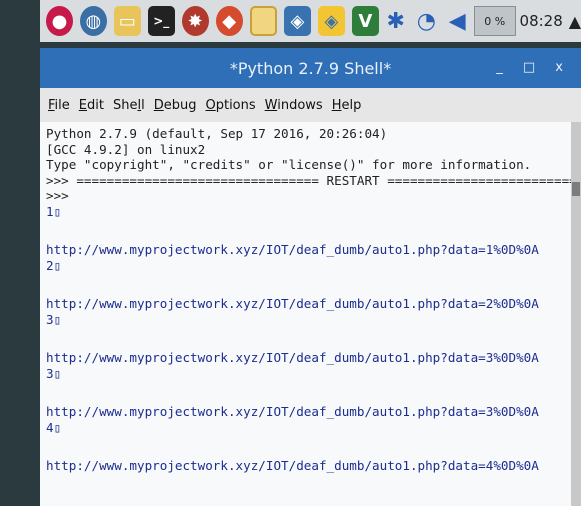  What do you see at coordinates (427, 21) in the screenshot?
I see `wifi-icon: ◔` at bounding box center [427, 21].